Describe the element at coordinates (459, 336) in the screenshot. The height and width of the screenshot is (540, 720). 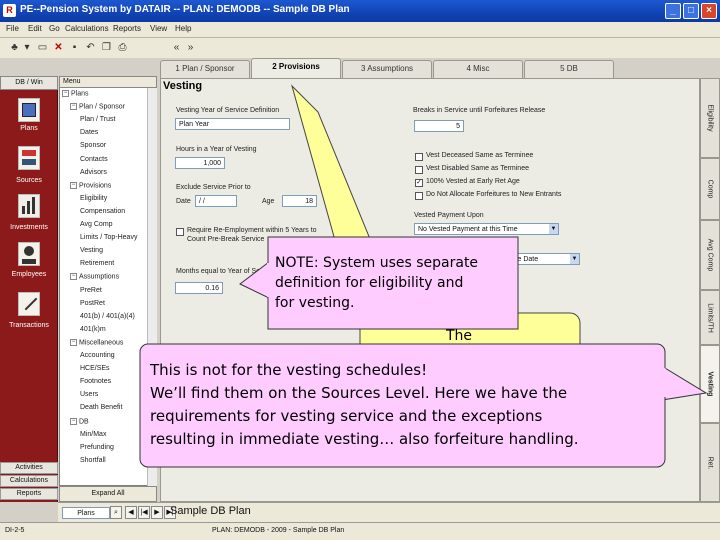
I see `yellow-callout-text: The` at that location.